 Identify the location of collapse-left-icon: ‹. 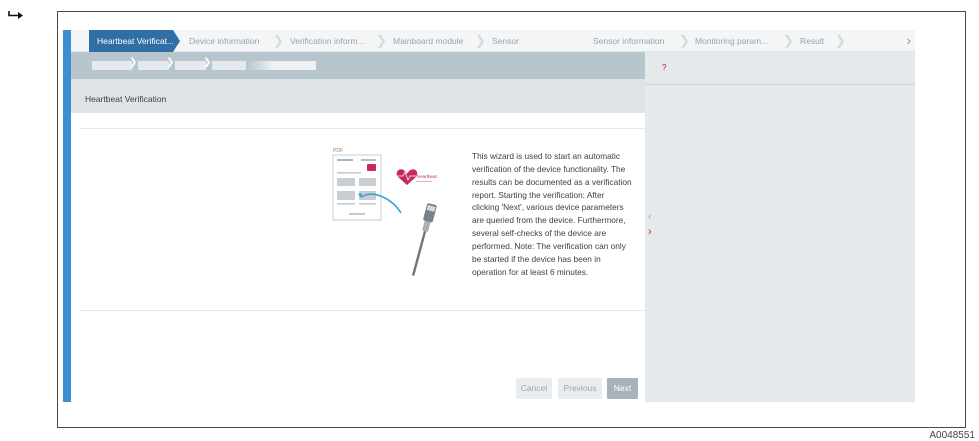
(653, 217).